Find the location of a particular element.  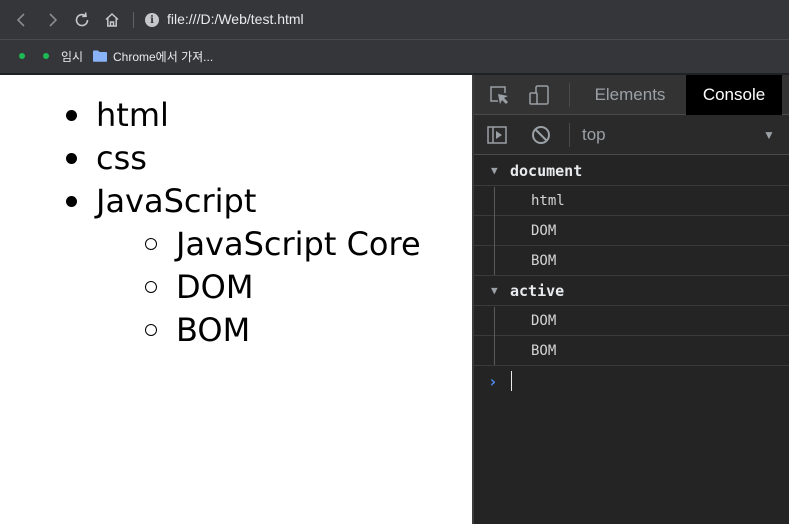

sidebar-toggle-icon is located at coordinates (497, 135).